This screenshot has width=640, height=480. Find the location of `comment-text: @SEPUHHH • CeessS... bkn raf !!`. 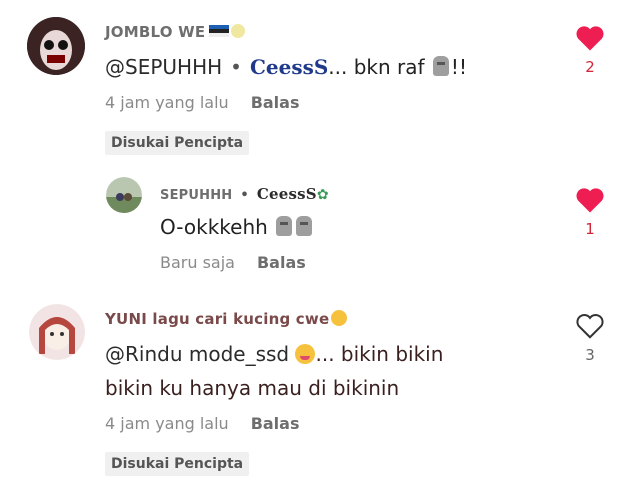

comment-text: @SEPUHHH • CeessS... bkn raf !! is located at coordinates (286, 67).